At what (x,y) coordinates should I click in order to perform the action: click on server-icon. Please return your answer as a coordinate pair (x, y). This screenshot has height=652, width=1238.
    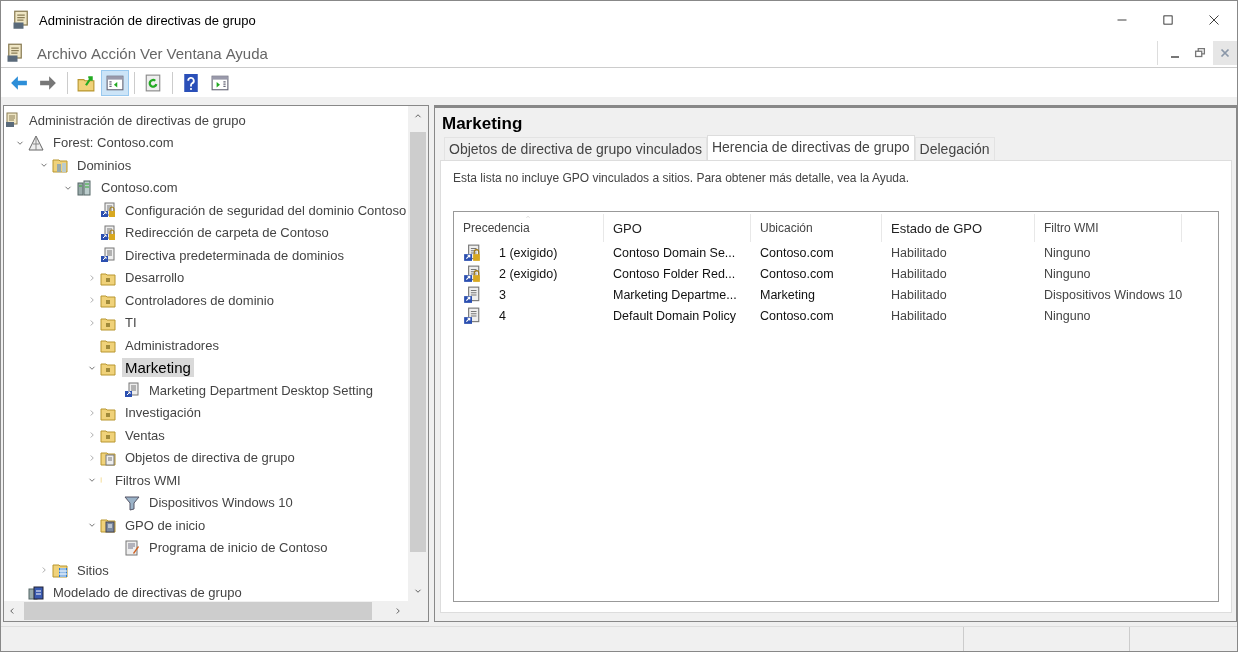
    Looking at the image, I should click on (84, 187).